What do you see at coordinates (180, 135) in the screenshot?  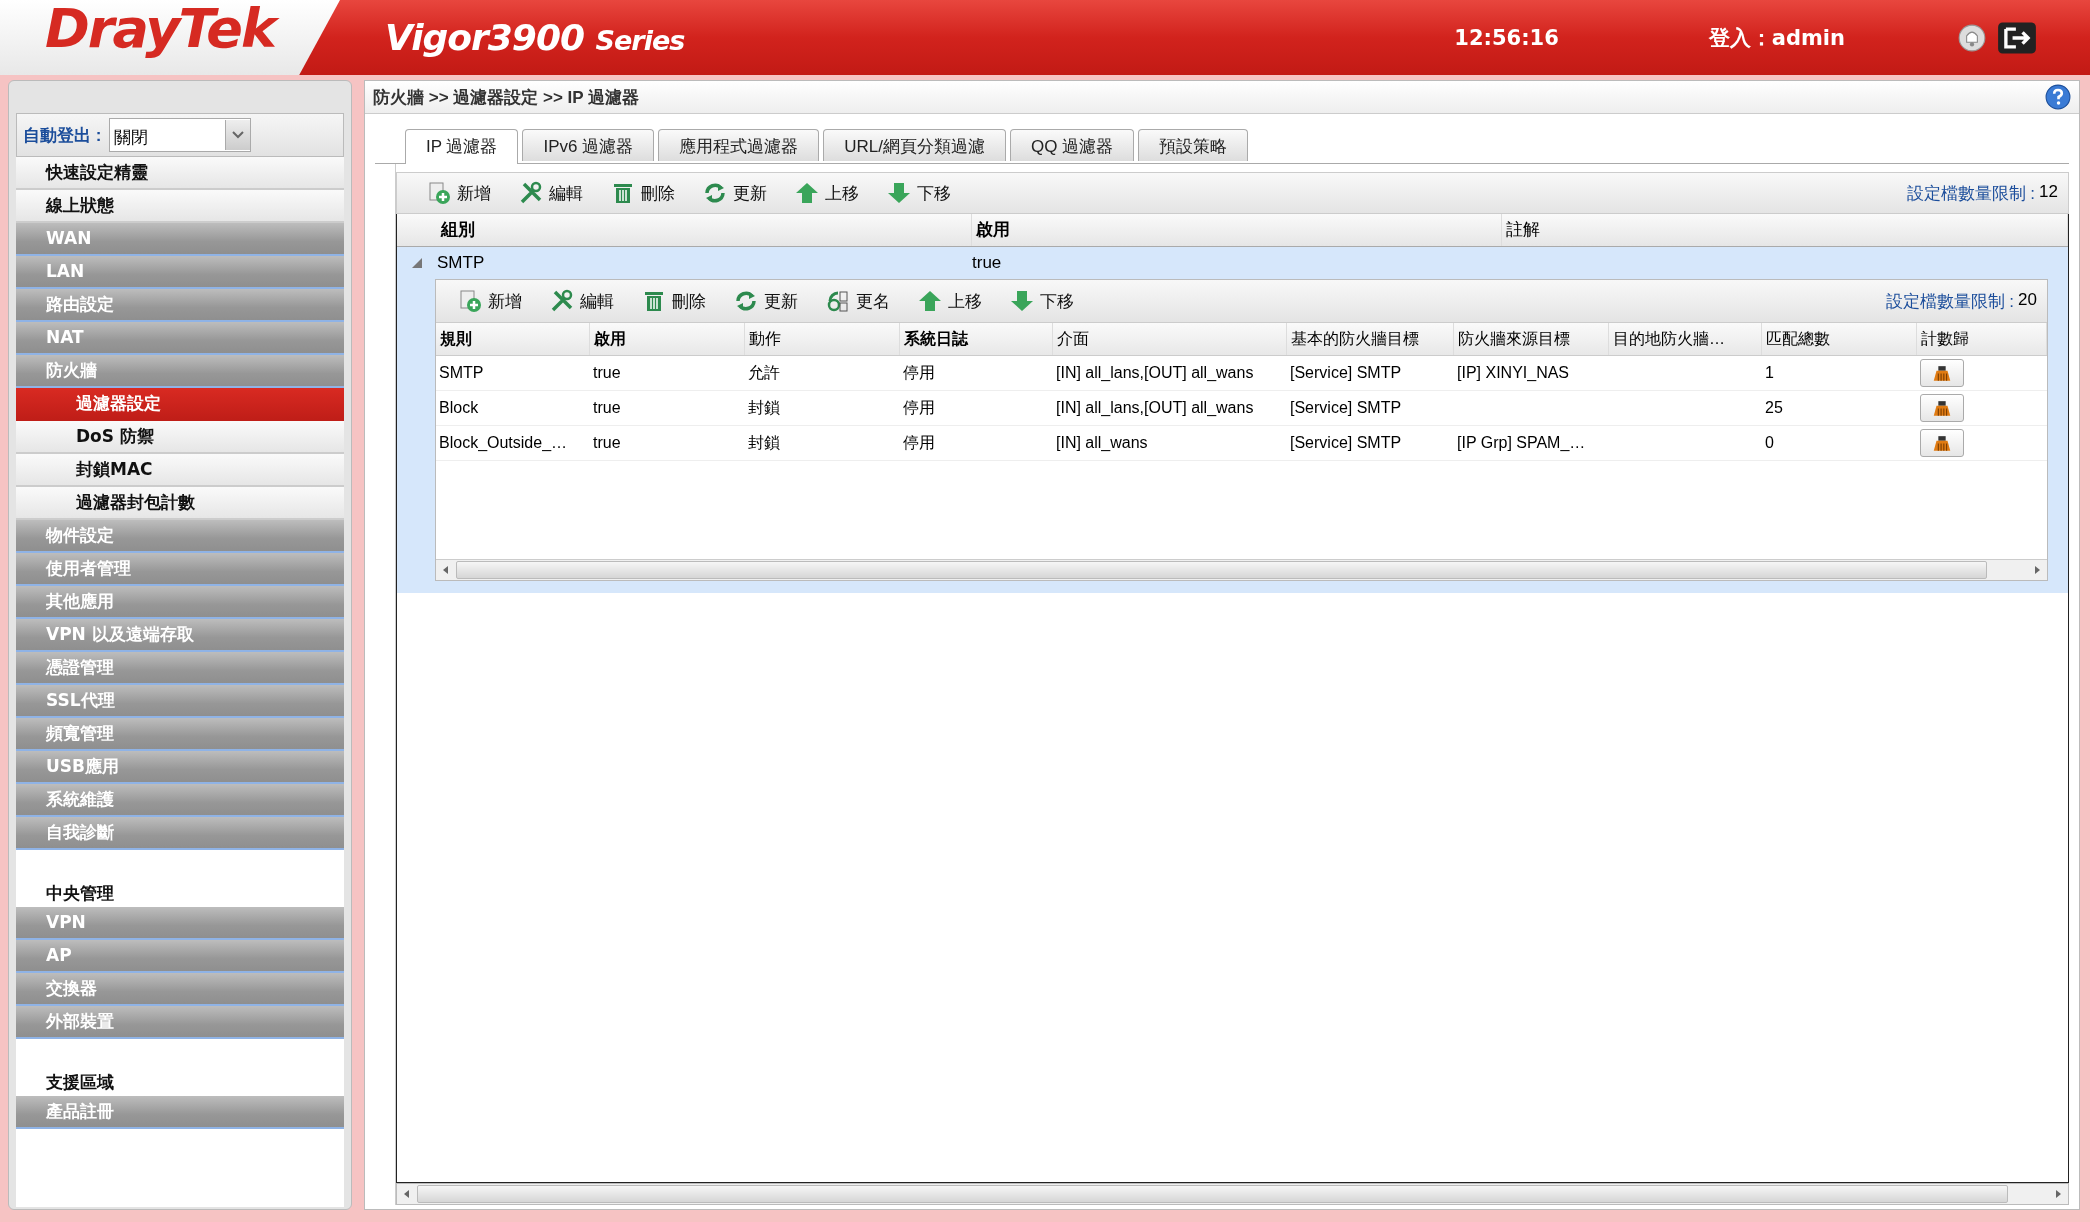 I see `auto-logout-select: 關閉` at bounding box center [180, 135].